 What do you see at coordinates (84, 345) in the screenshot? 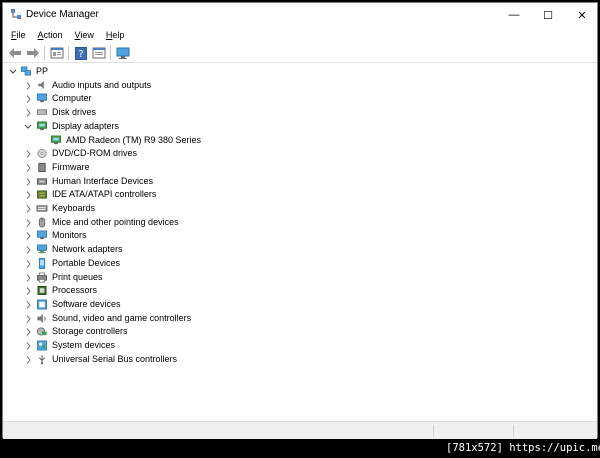
I see `tree-item-label: System devices` at bounding box center [84, 345].